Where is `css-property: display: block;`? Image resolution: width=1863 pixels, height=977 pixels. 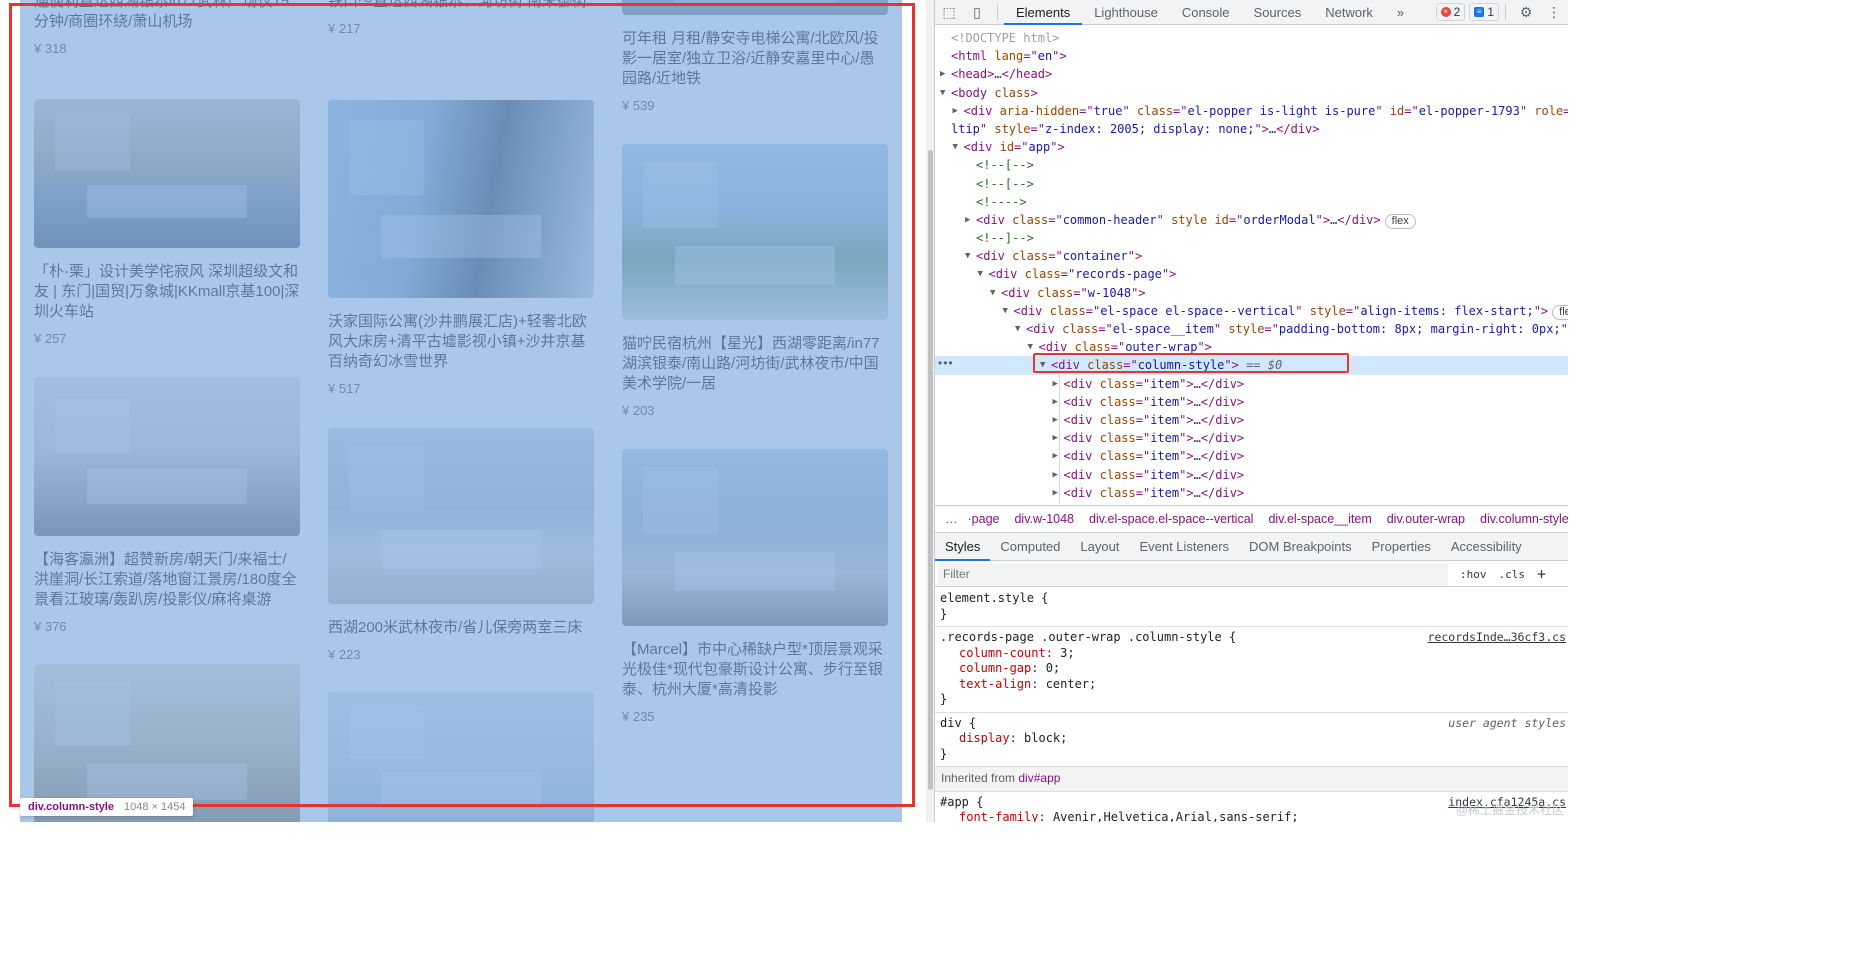
css-property: display: block; is located at coordinates (1252, 739).